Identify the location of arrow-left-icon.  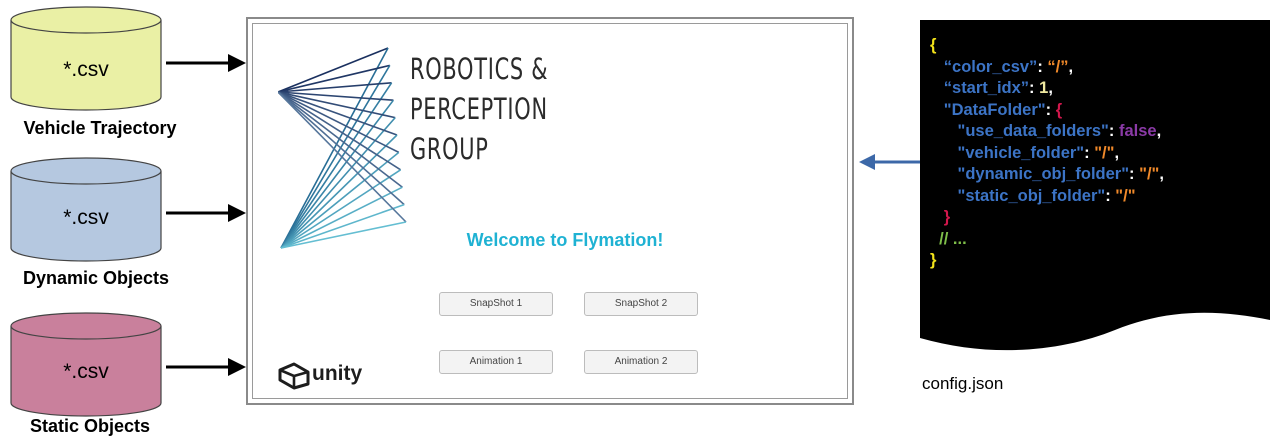
(890, 162).